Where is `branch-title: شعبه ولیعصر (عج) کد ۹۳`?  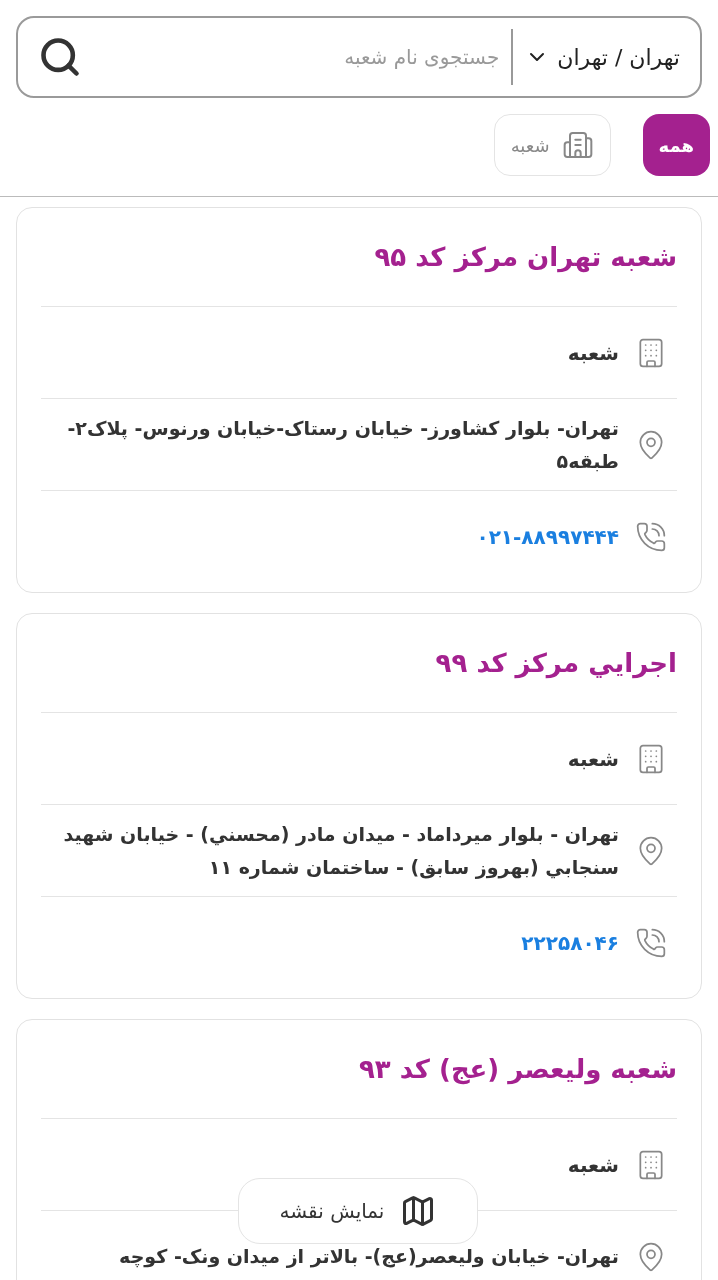 branch-title: شعبه ولیعصر (عج) کد ۹۳ is located at coordinates (517, 1069).